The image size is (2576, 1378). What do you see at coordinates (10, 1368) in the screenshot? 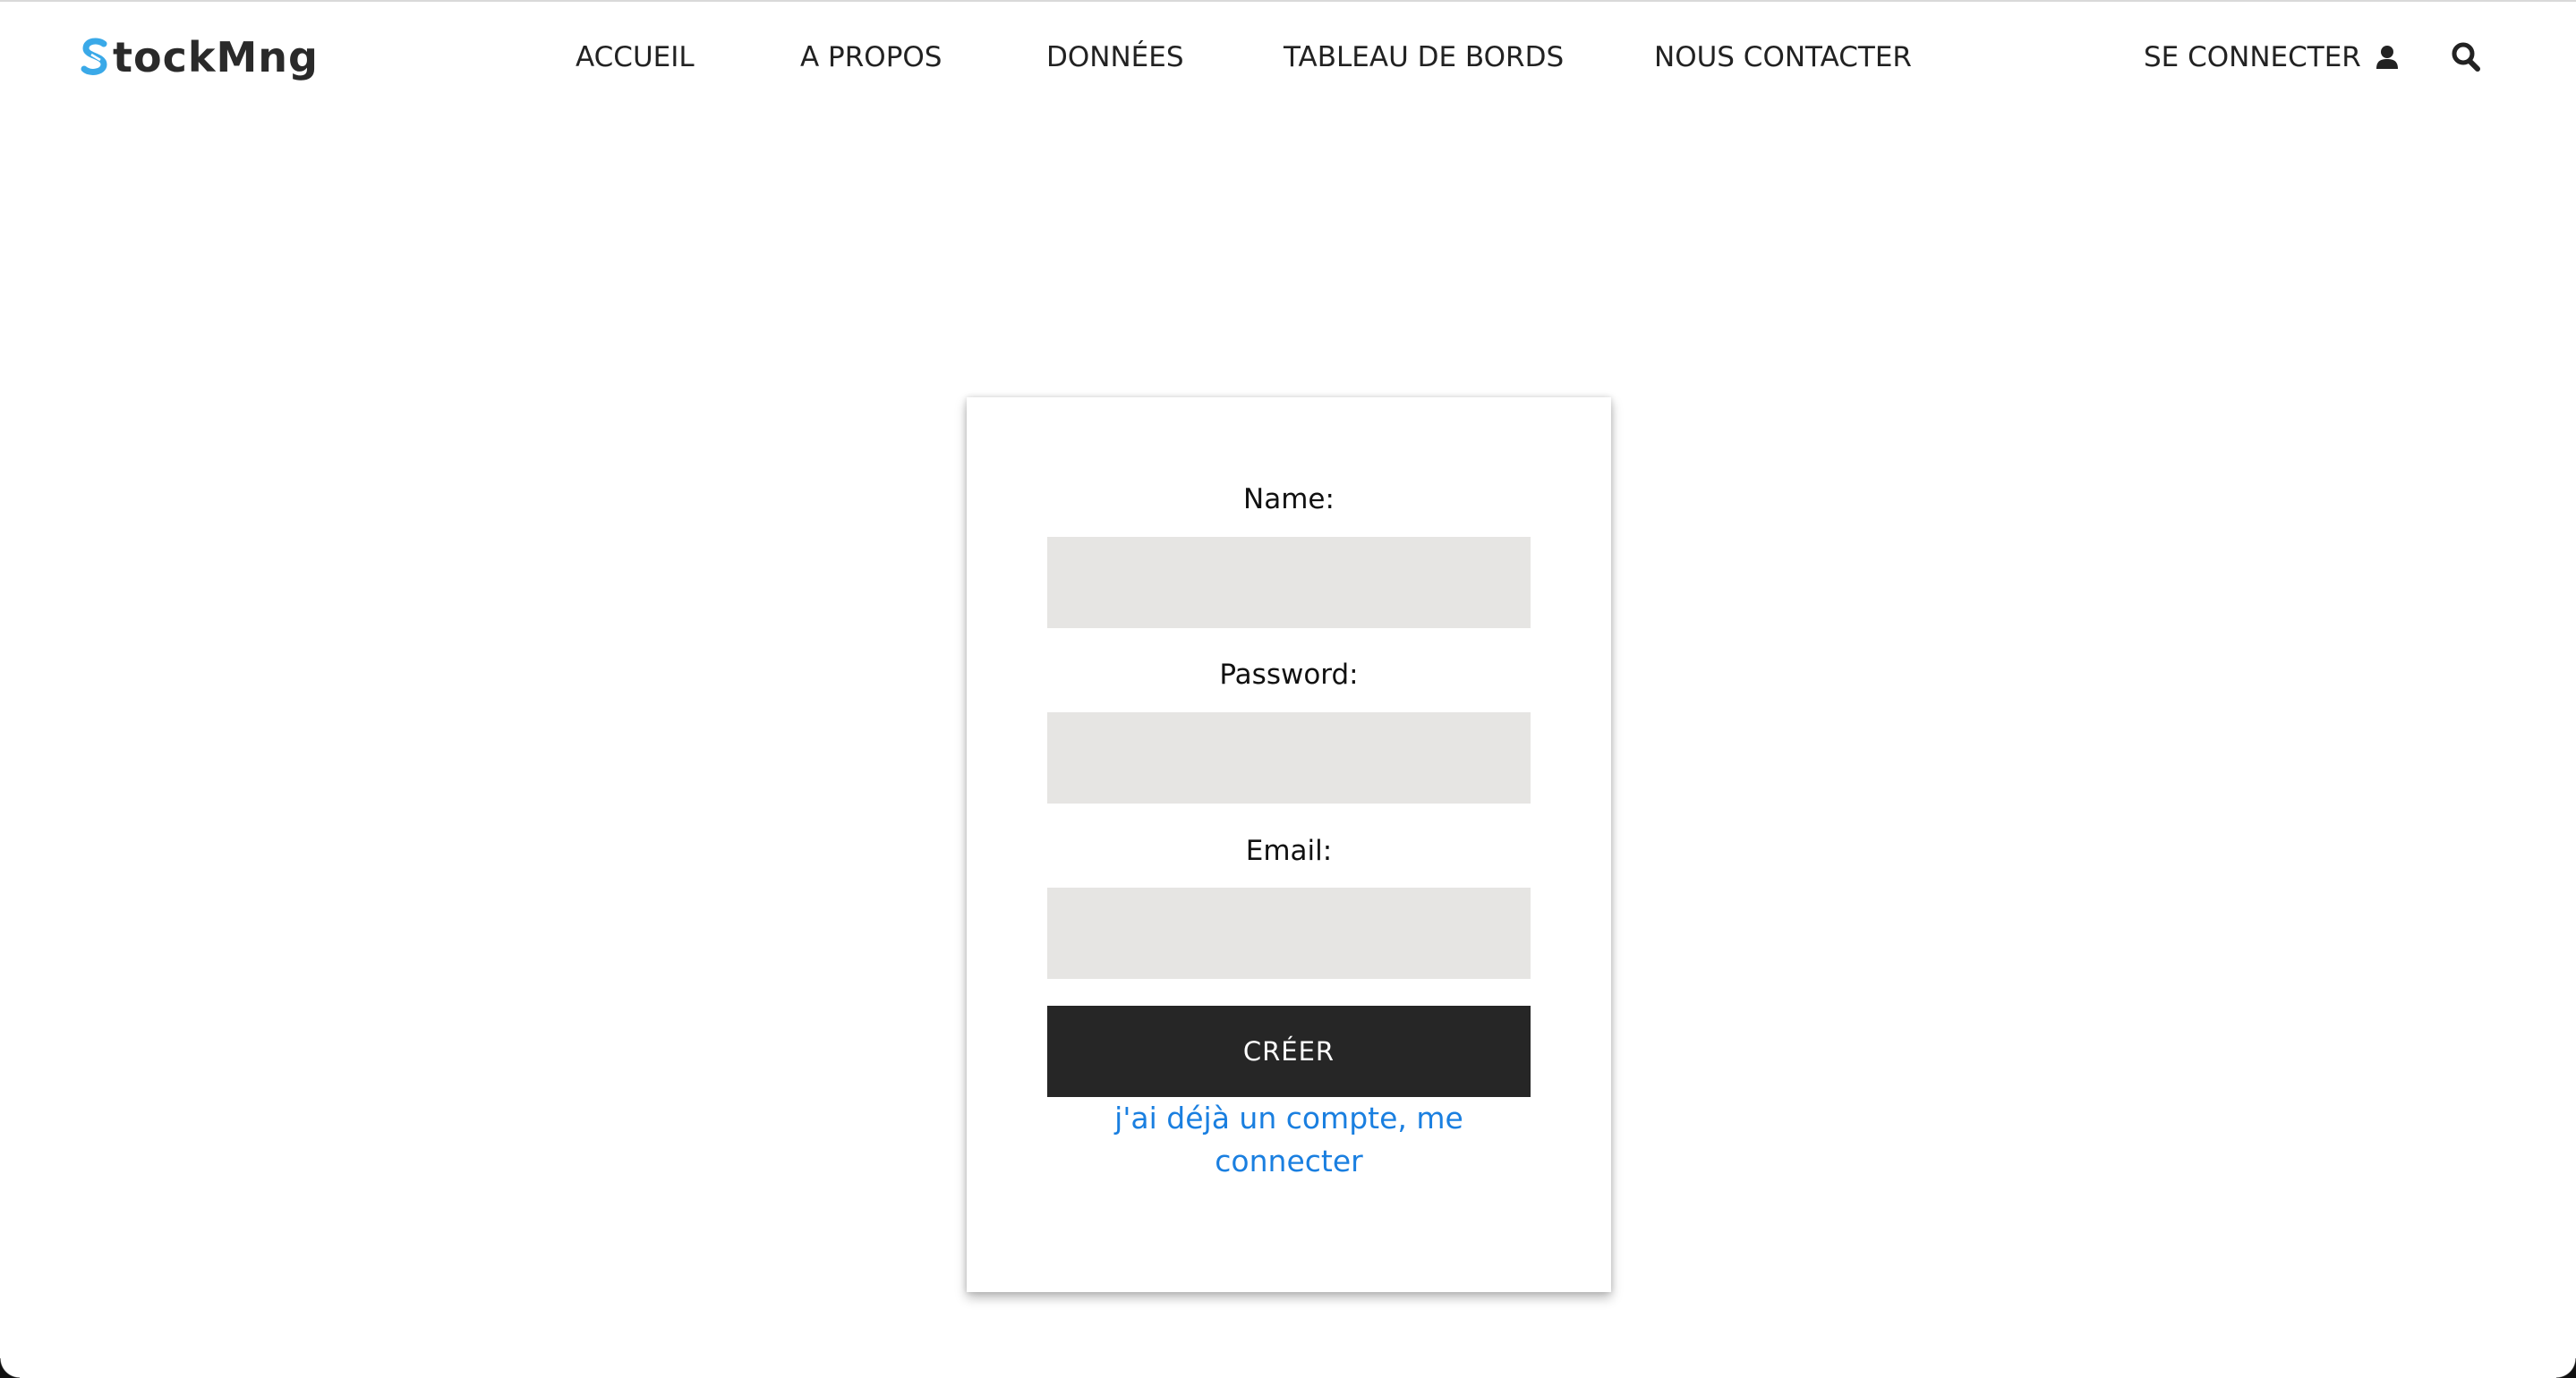
I see `window-corner-left` at bounding box center [10, 1368].